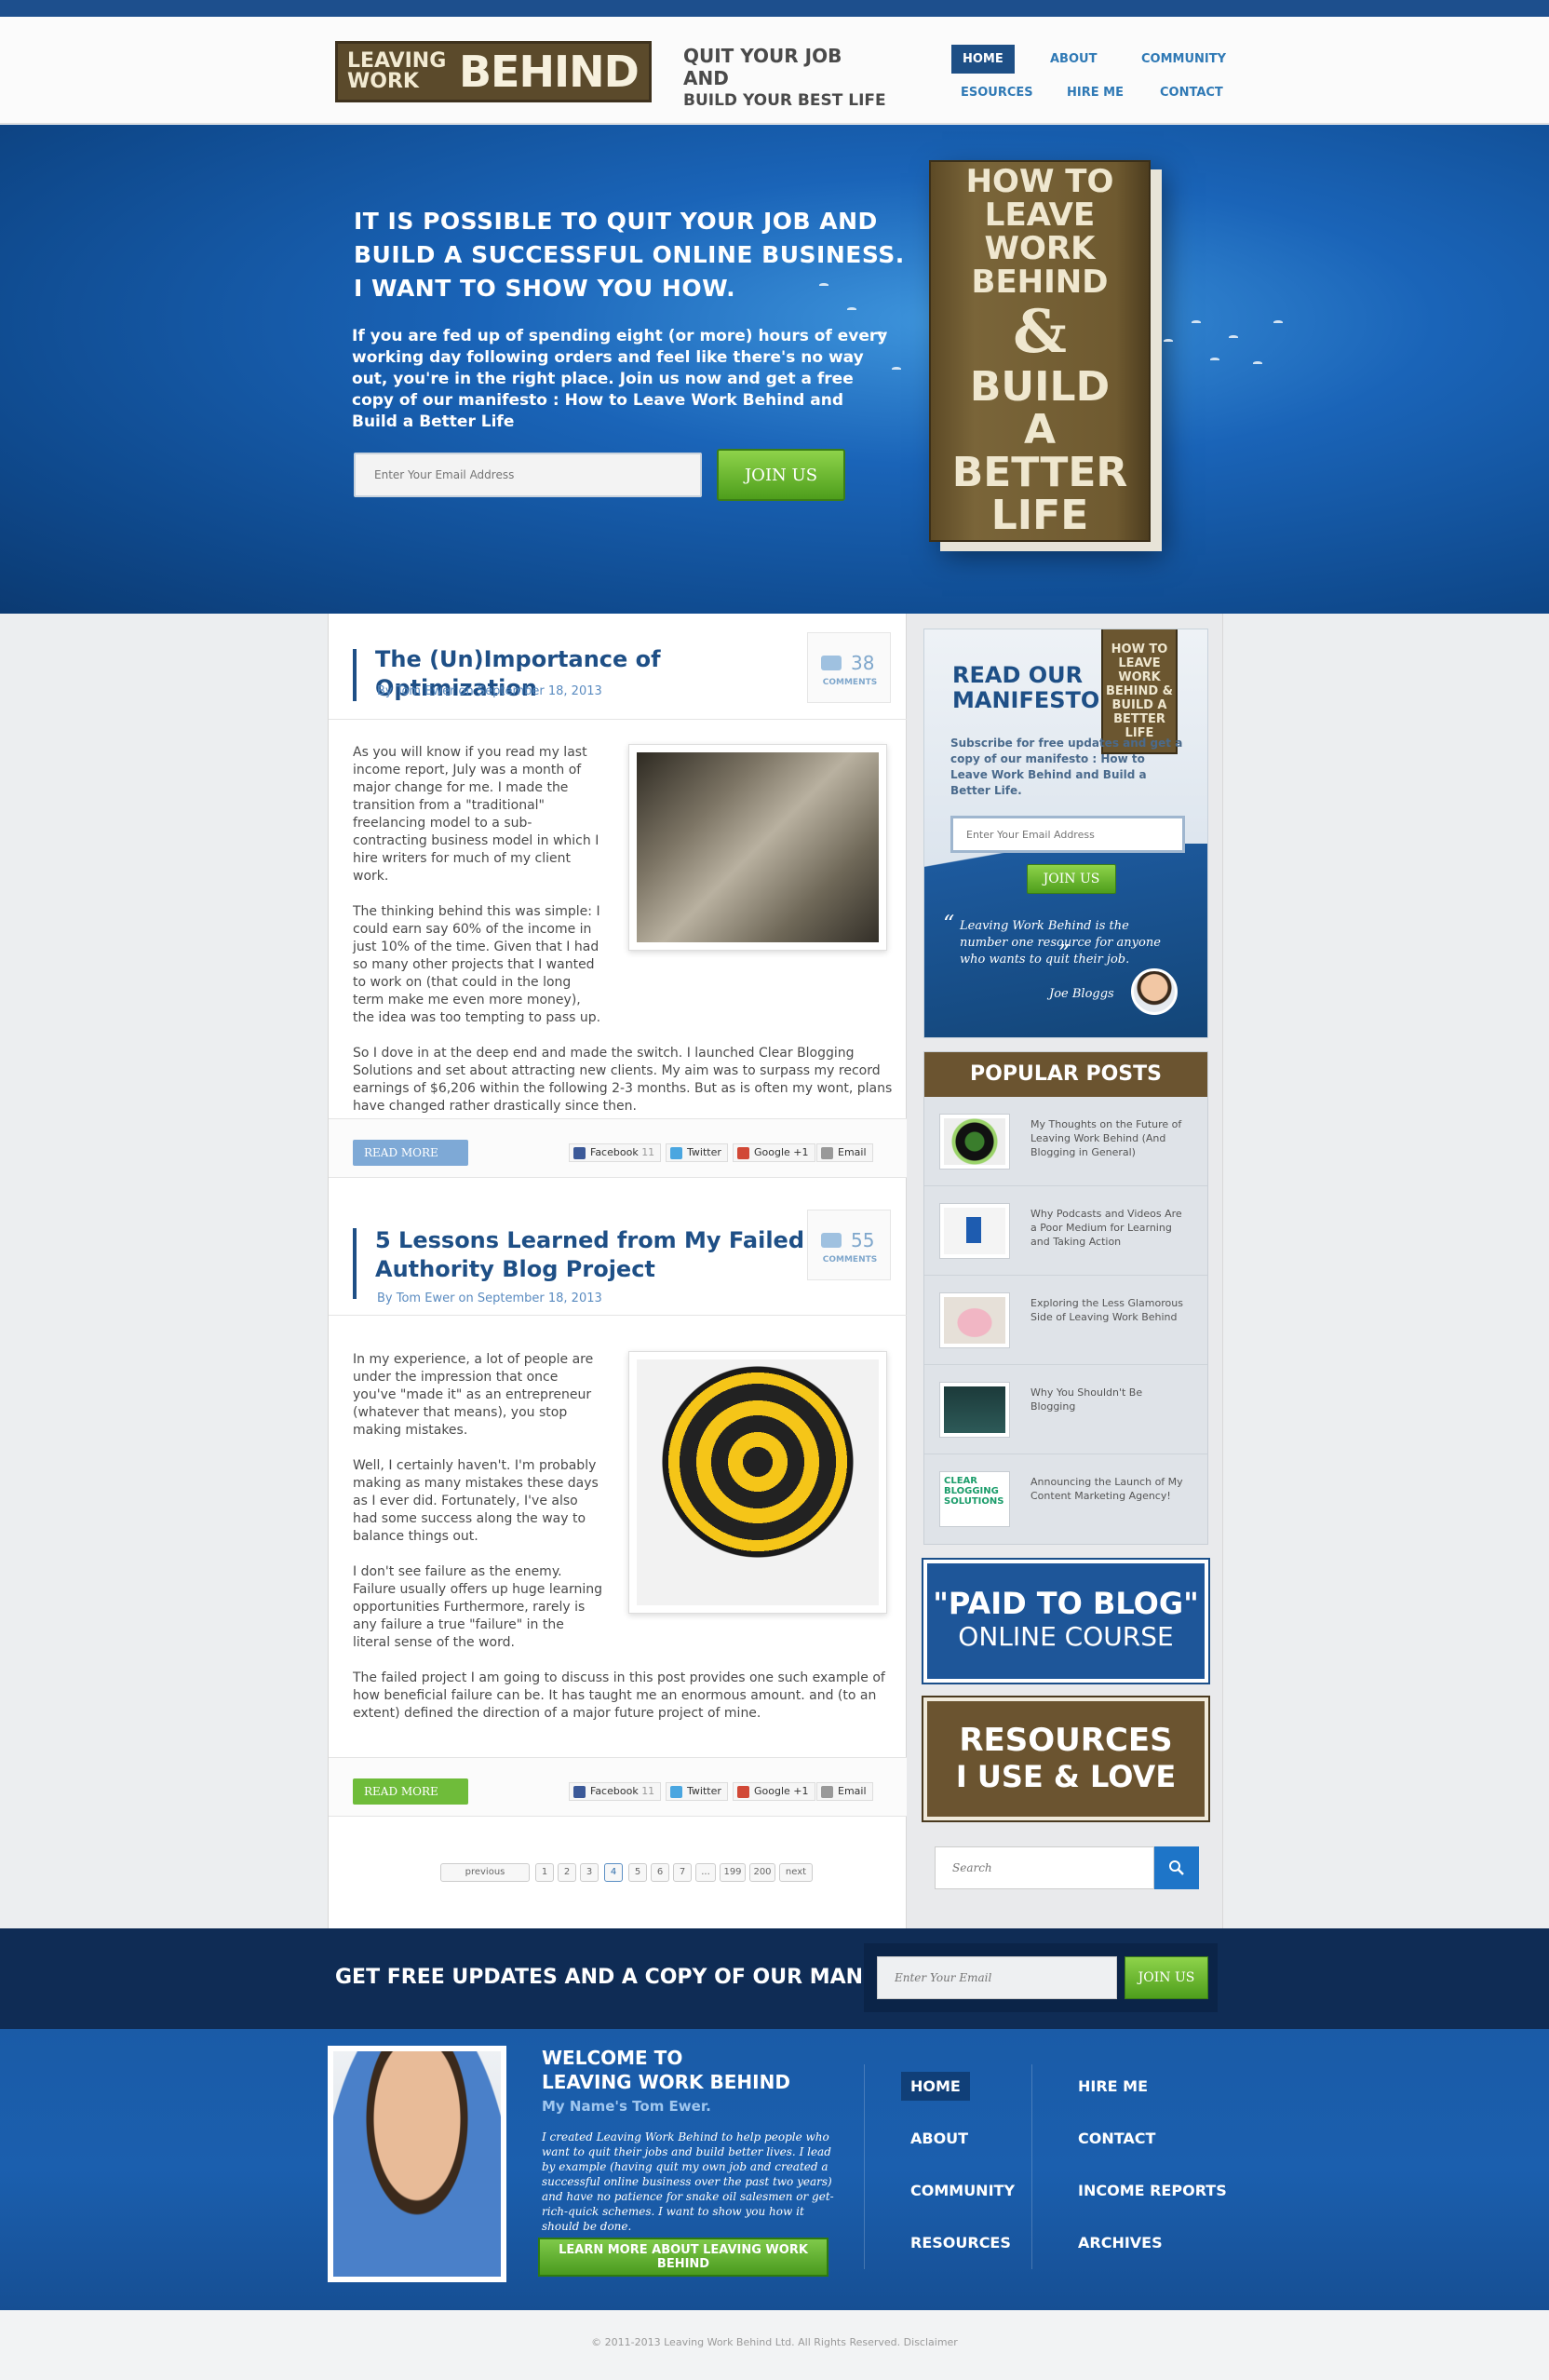 This screenshot has width=1549, height=2380. I want to click on newsletter-email-input, so click(997, 1977).